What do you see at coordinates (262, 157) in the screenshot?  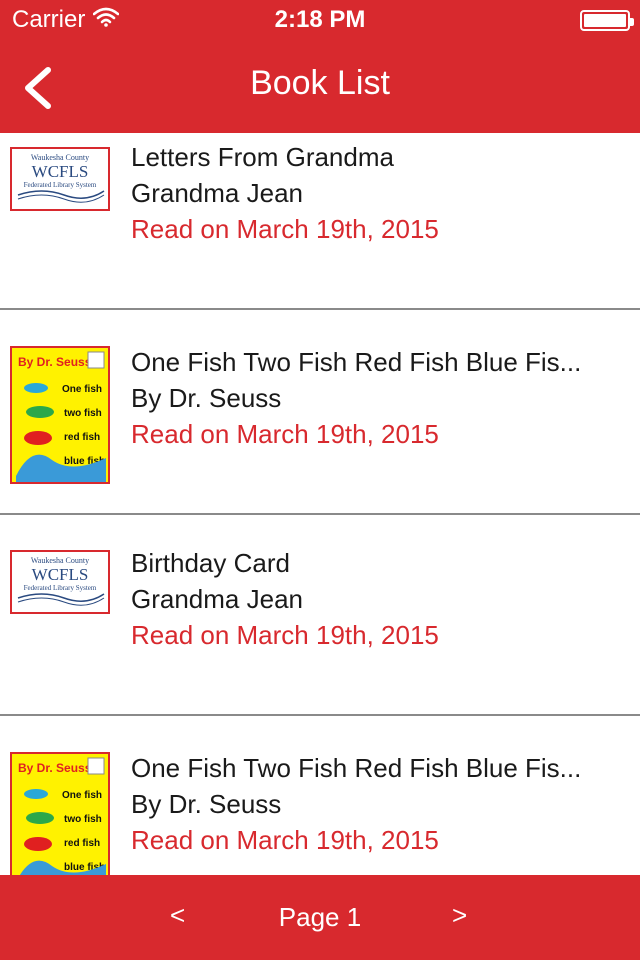 I see `book-title: Letters From Grandma` at bounding box center [262, 157].